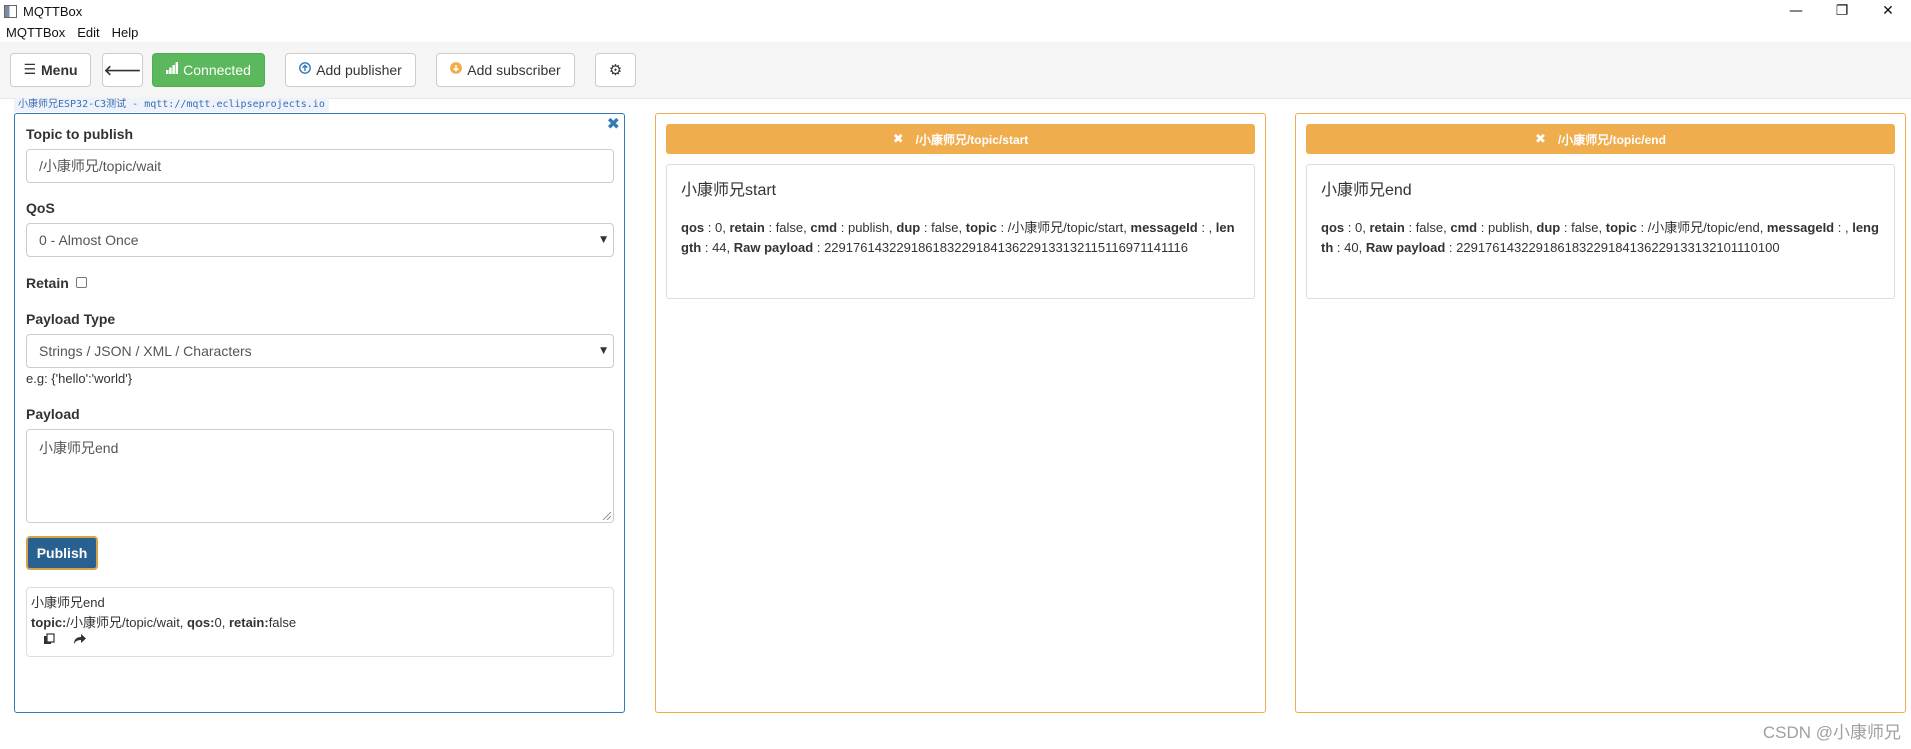 The image size is (1911, 749). What do you see at coordinates (71, 319) in the screenshot?
I see `payload-type-label: Payload Type` at bounding box center [71, 319].